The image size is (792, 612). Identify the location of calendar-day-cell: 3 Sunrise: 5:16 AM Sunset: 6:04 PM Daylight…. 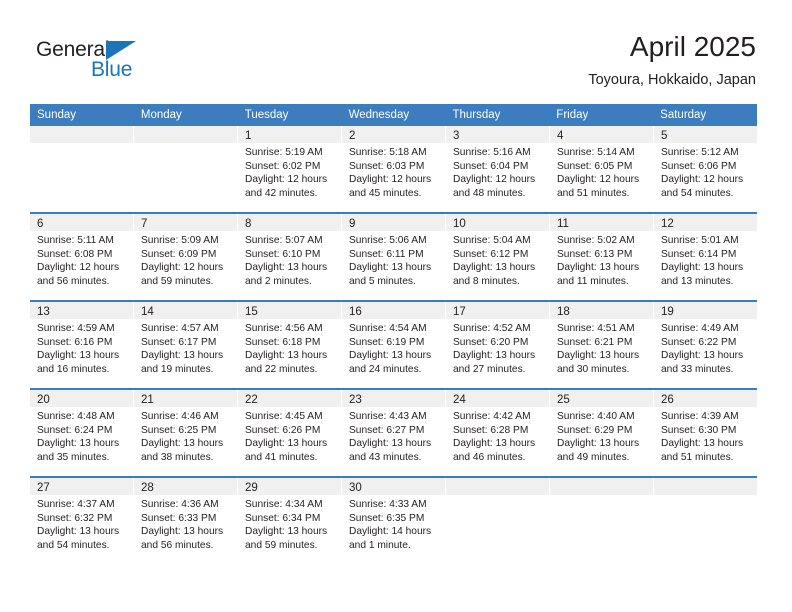
(498, 169).